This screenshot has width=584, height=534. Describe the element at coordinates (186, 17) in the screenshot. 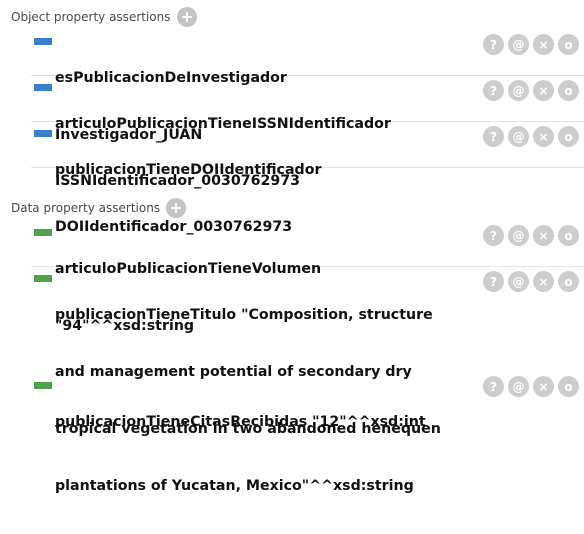

I see `add-object-property-button` at that location.